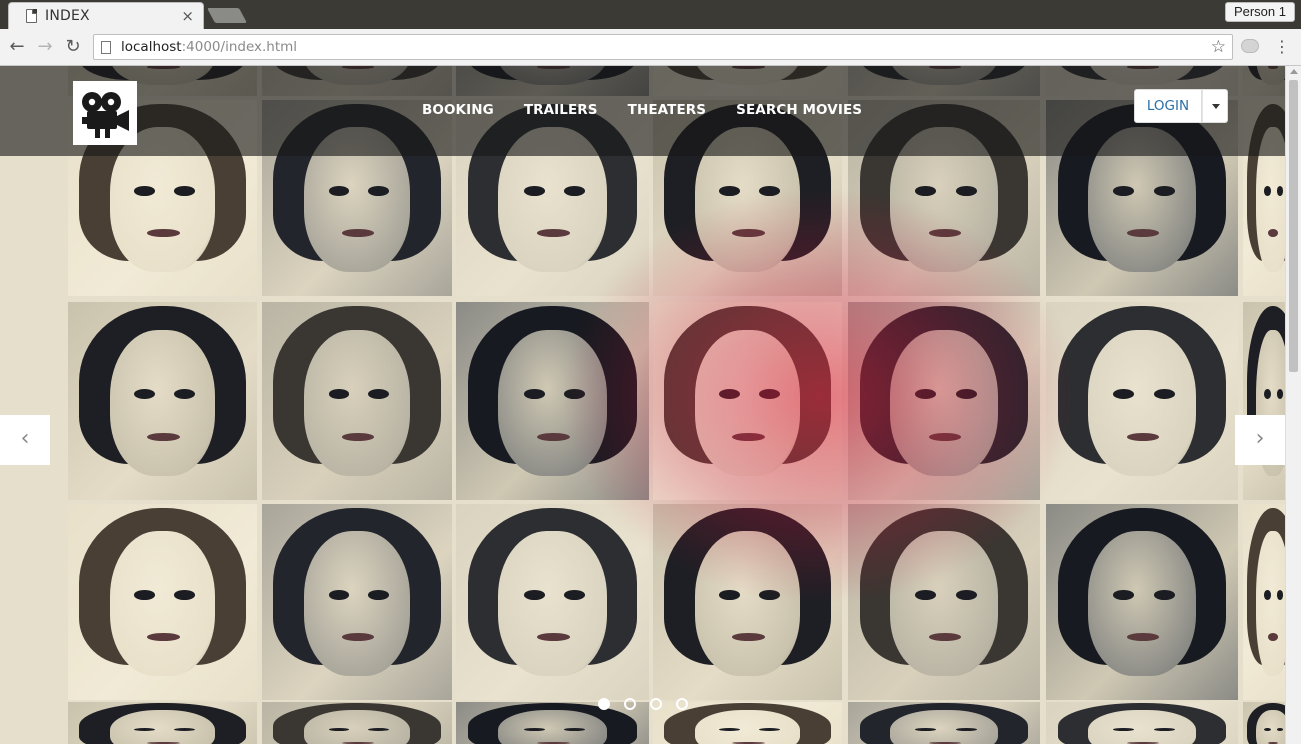 The height and width of the screenshot is (744, 1301). Describe the element at coordinates (643, 704) in the screenshot. I see `carousel-indicators` at that location.